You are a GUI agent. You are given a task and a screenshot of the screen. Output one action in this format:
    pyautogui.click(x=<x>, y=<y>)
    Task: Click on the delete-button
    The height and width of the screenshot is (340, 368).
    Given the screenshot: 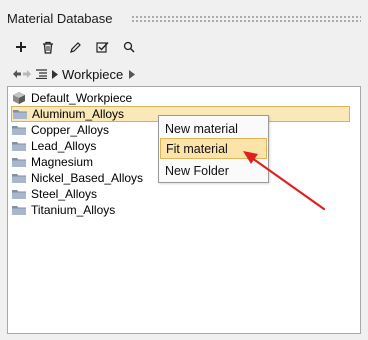 What is the action you would take?
    pyautogui.click(x=48, y=47)
    